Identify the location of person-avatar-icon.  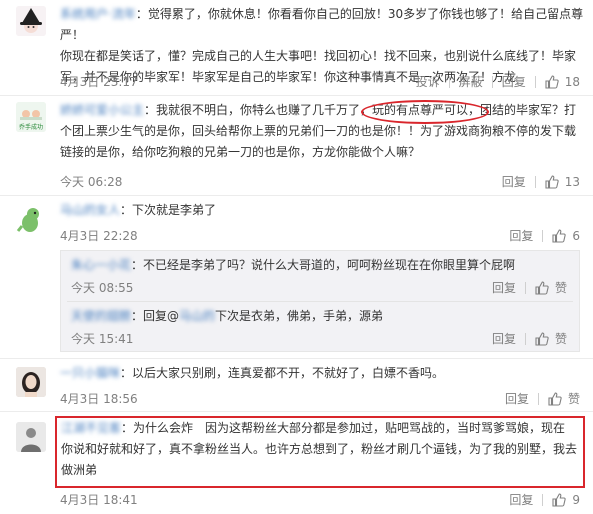
(31, 437).